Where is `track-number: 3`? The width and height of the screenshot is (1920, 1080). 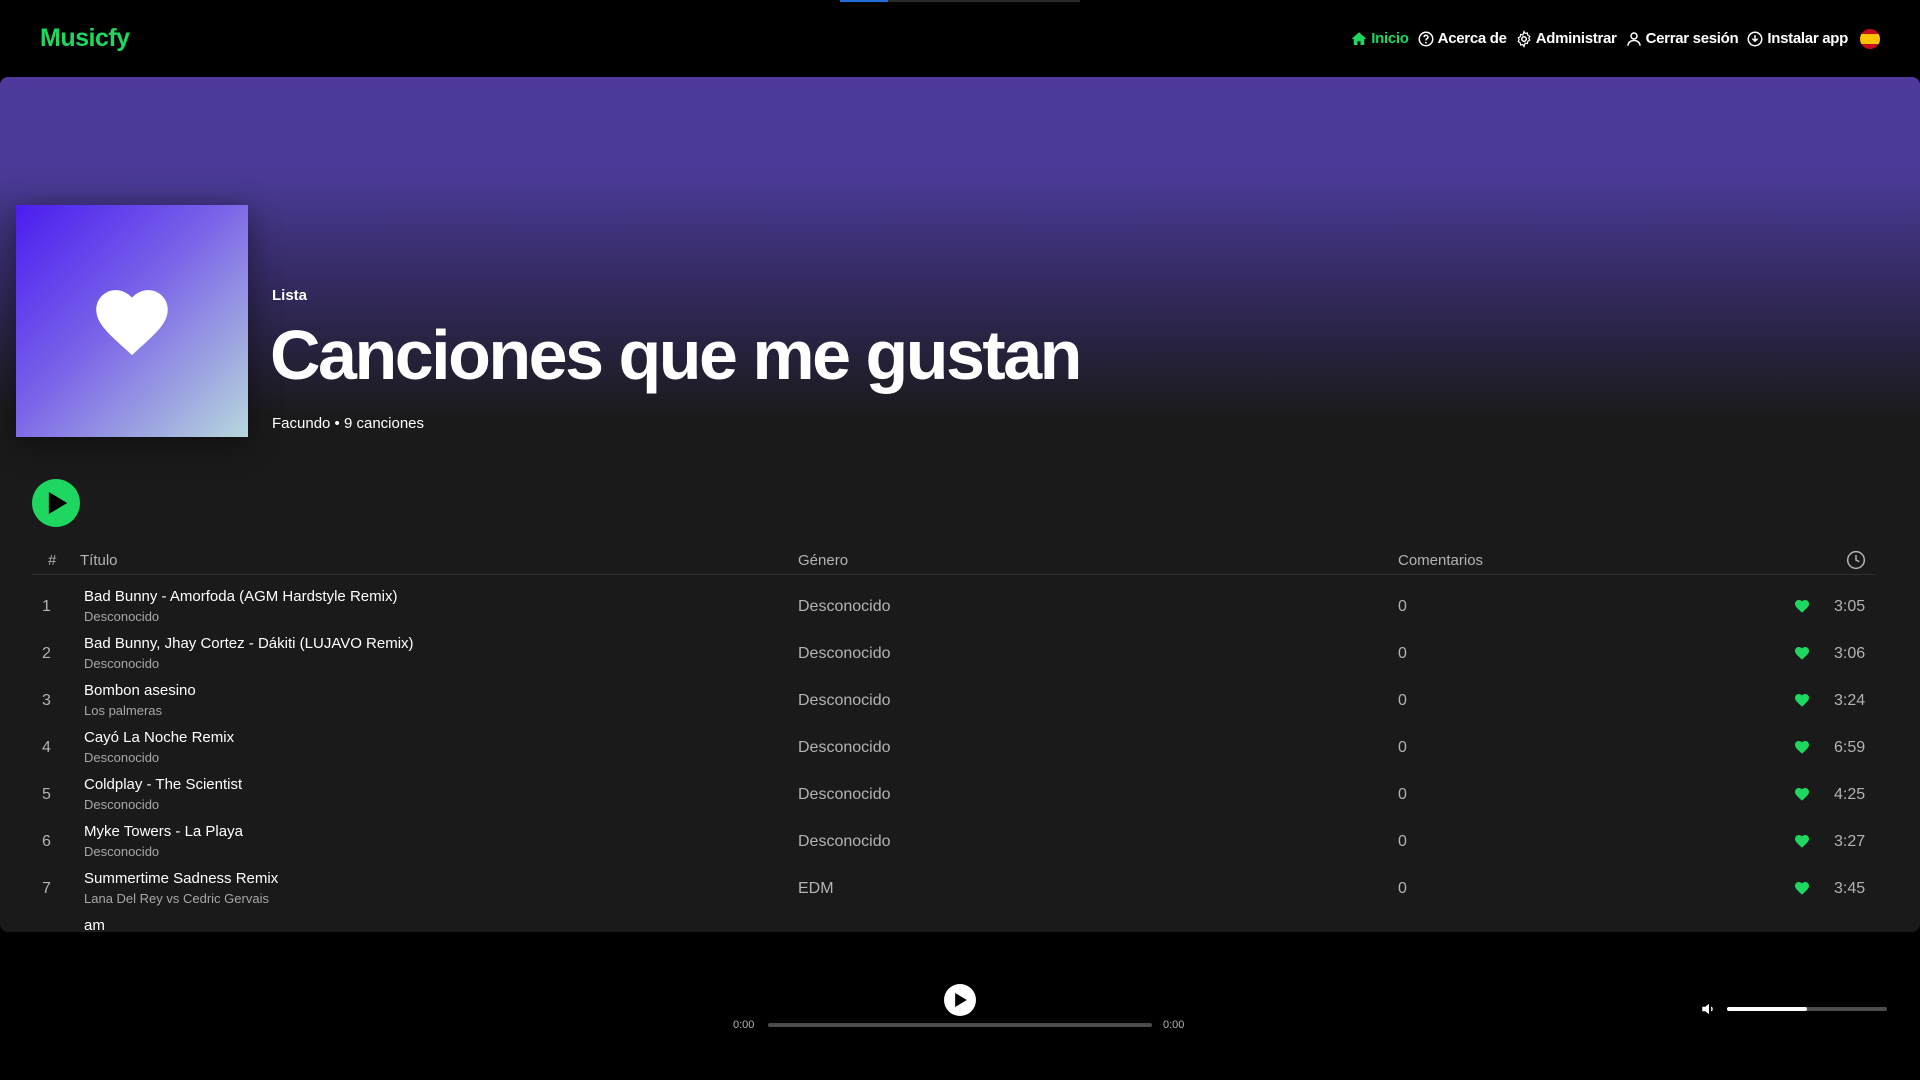 track-number: 3 is located at coordinates (46, 700).